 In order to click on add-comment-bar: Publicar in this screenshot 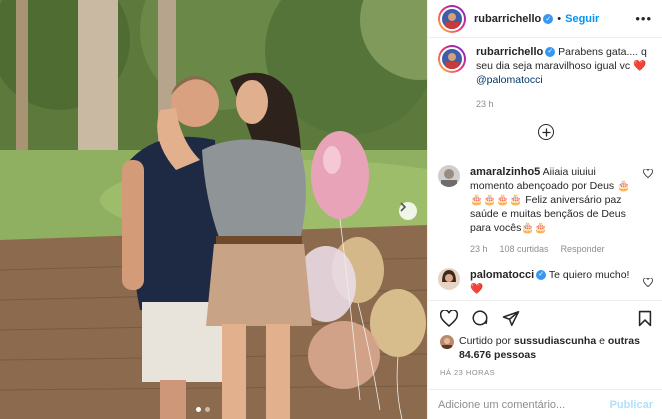, I will do `click(545, 404)`.